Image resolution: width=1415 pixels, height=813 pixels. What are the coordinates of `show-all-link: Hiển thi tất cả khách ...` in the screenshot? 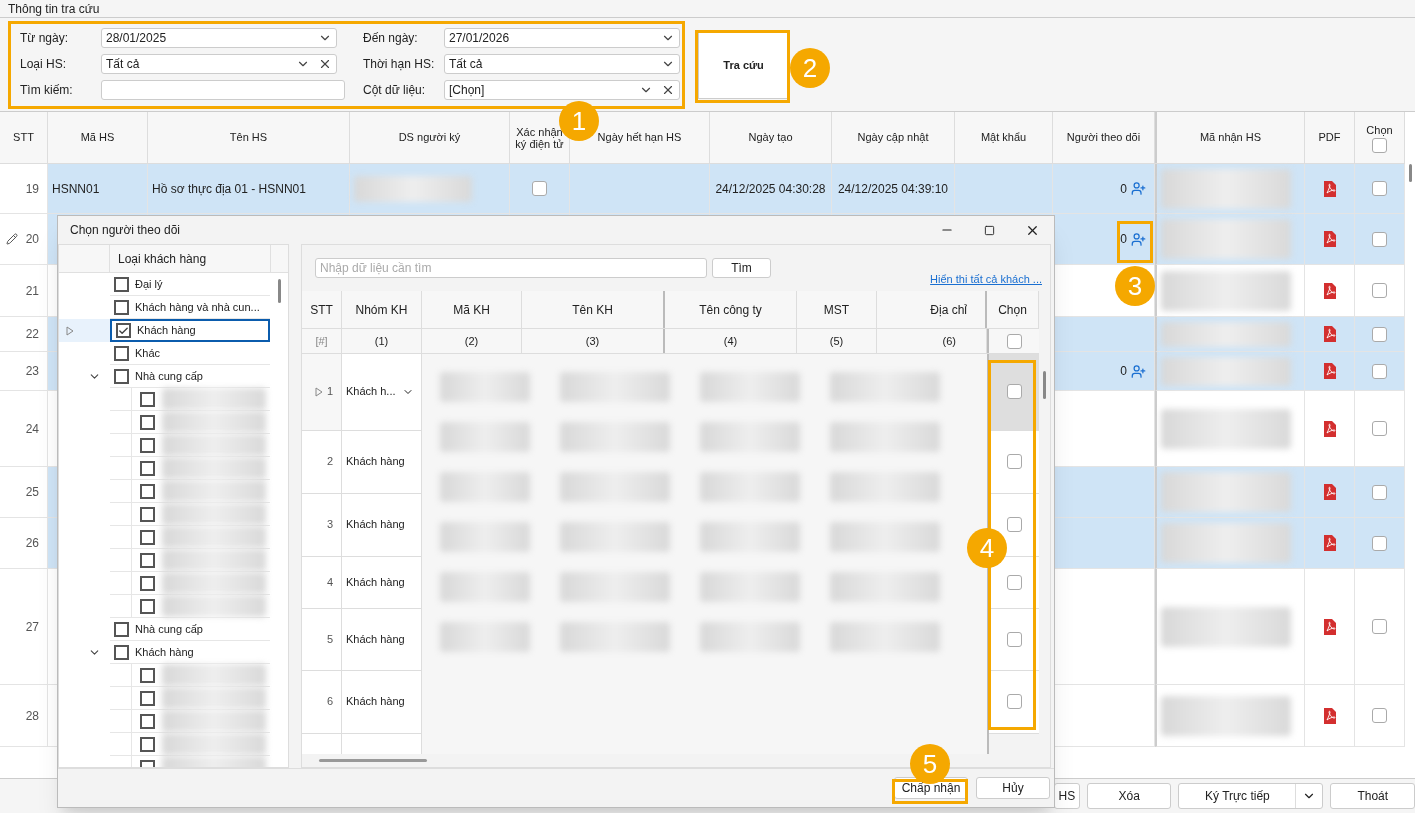 It's located at (986, 278).